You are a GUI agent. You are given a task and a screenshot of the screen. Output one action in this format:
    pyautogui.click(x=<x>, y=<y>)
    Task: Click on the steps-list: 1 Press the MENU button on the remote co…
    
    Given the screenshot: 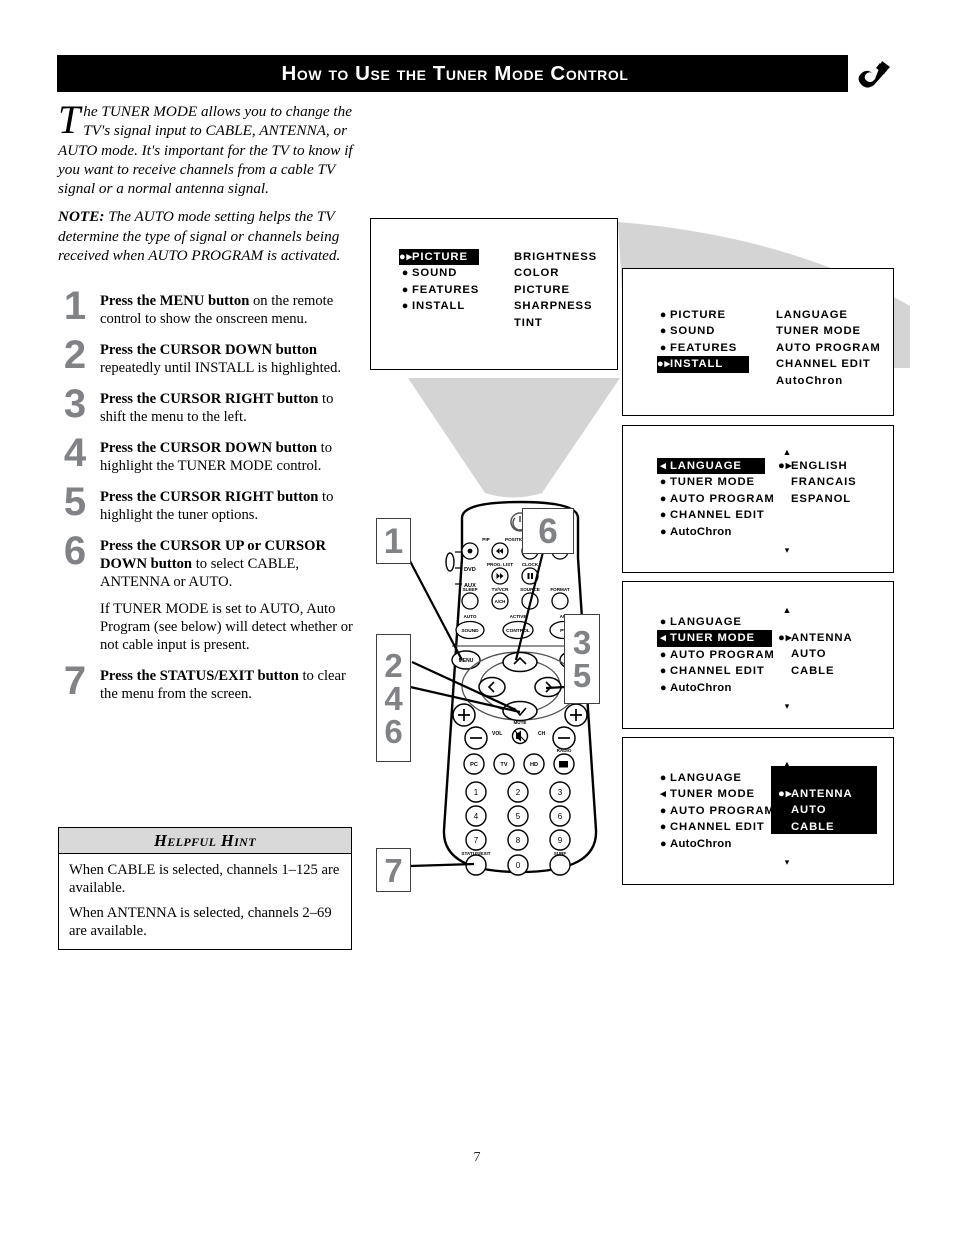 What is the action you would take?
    pyautogui.click(x=208, y=501)
    